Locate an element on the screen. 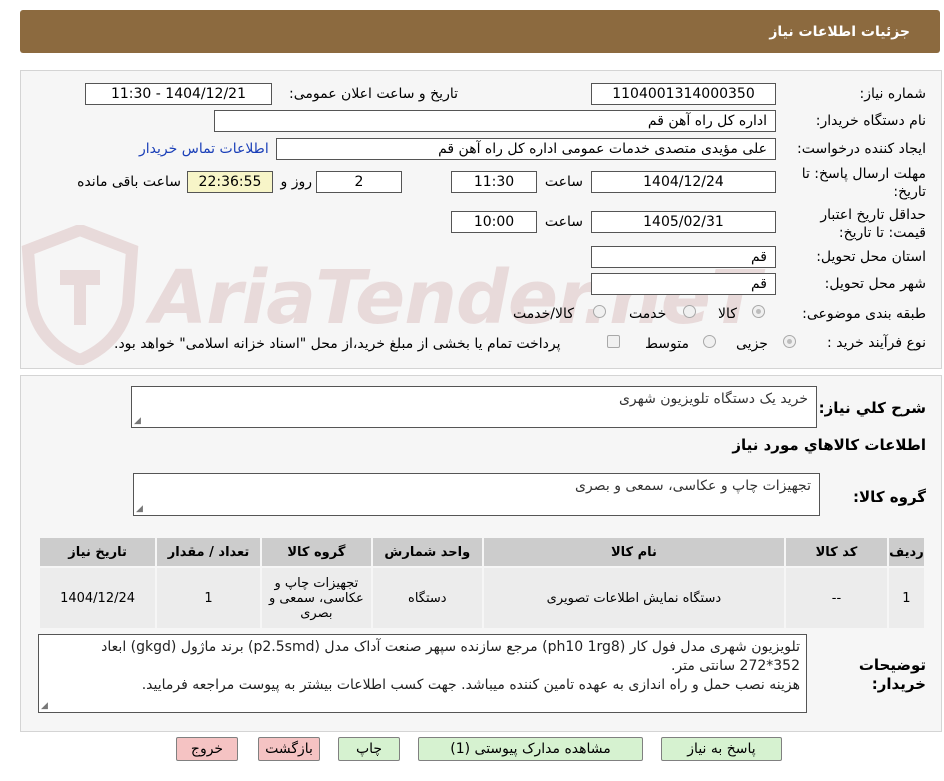 This screenshot has height=781, width=944. category-radio-goods is located at coordinates (758, 311).